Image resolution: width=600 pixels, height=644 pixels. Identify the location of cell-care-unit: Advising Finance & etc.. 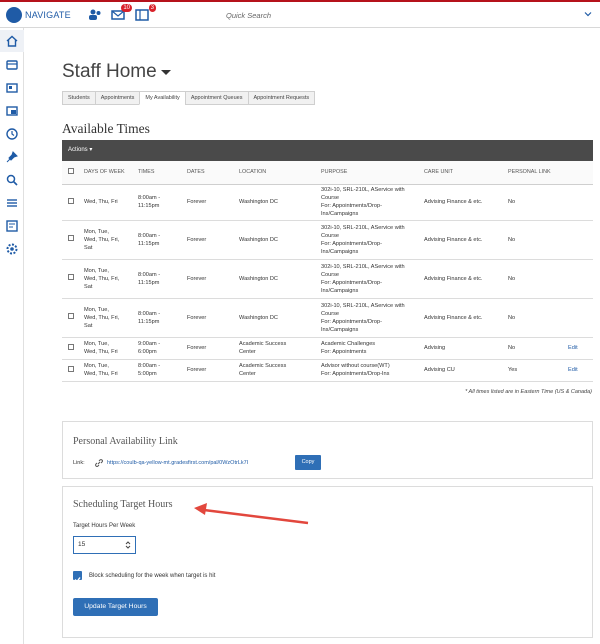
(464, 240).